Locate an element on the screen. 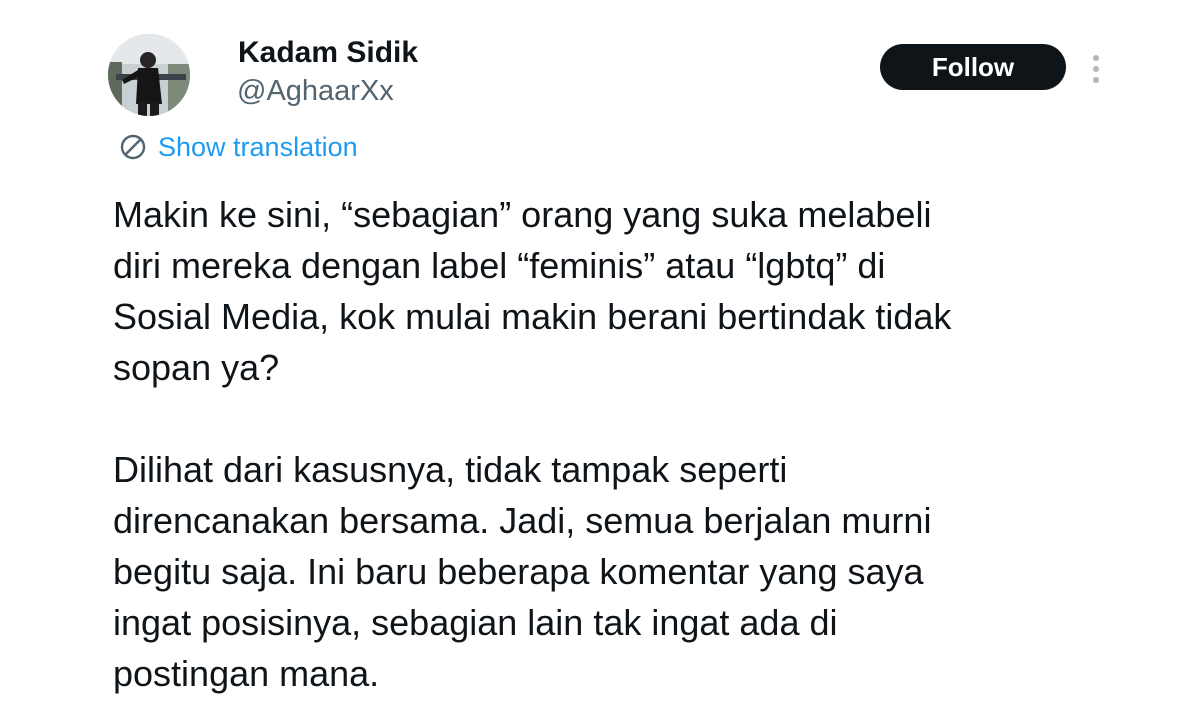  globe-icon is located at coordinates (133, 147).